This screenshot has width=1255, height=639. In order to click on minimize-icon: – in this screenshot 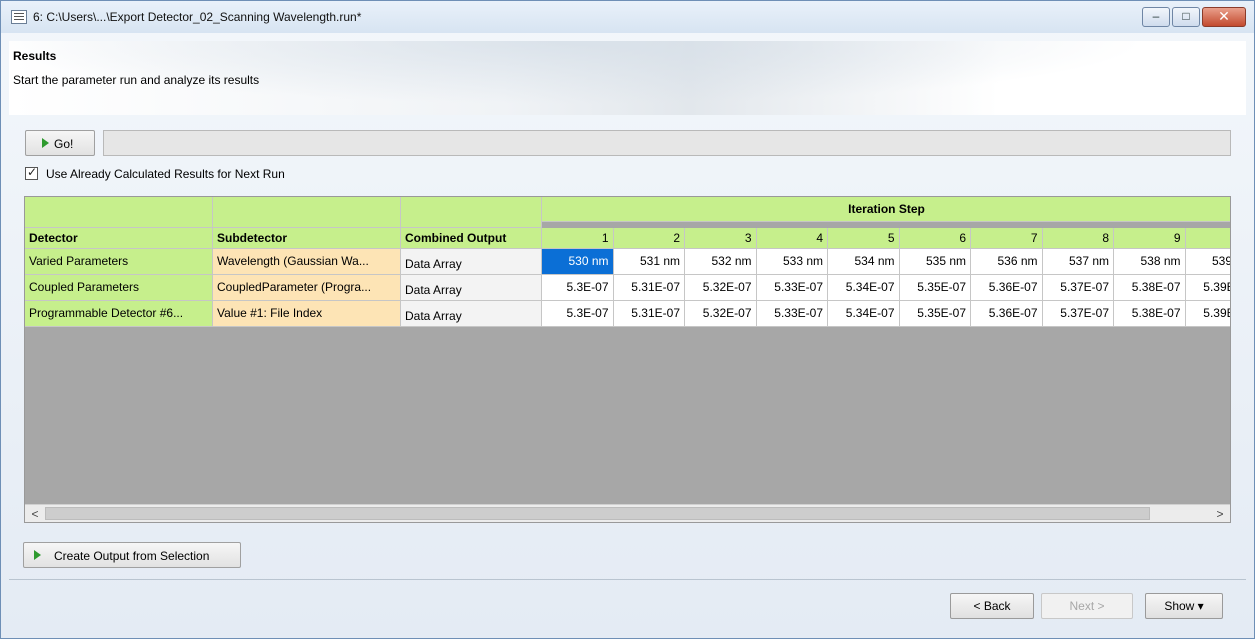, I will do `click(1156, 16)`.